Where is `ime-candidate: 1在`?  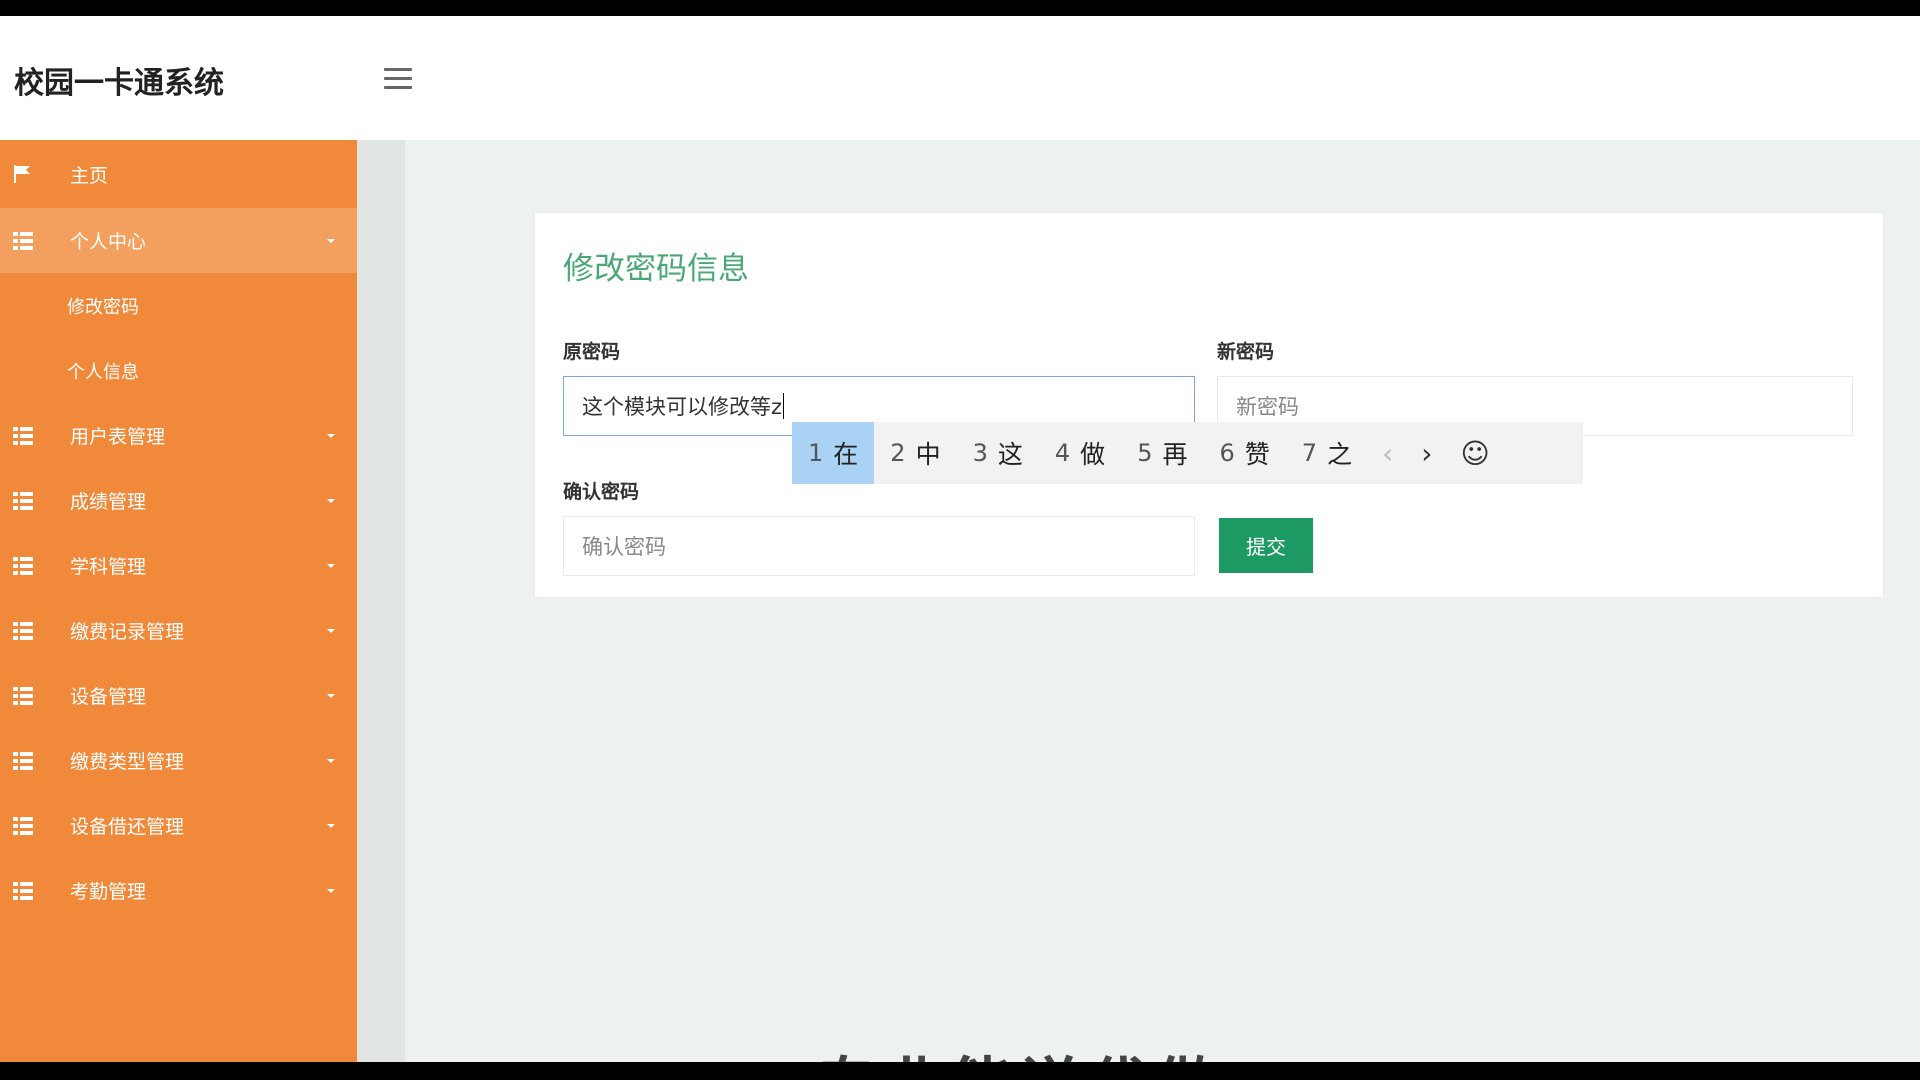
ime-candidate: 1在 is located at coordinates (833, 453).